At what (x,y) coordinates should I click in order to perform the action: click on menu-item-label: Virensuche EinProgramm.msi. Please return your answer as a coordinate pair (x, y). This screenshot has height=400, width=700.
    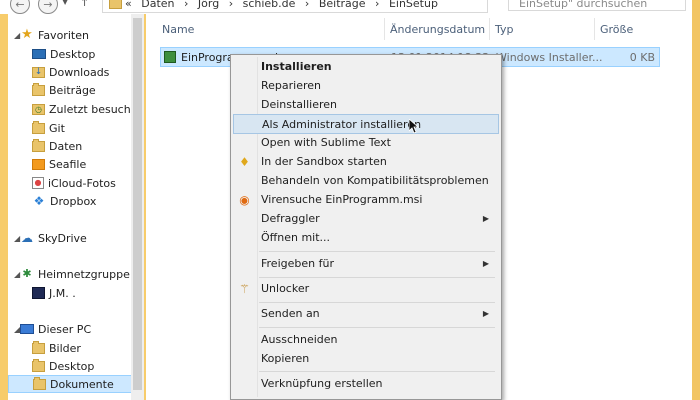
    Looking at the image, I should click on (342, 199).